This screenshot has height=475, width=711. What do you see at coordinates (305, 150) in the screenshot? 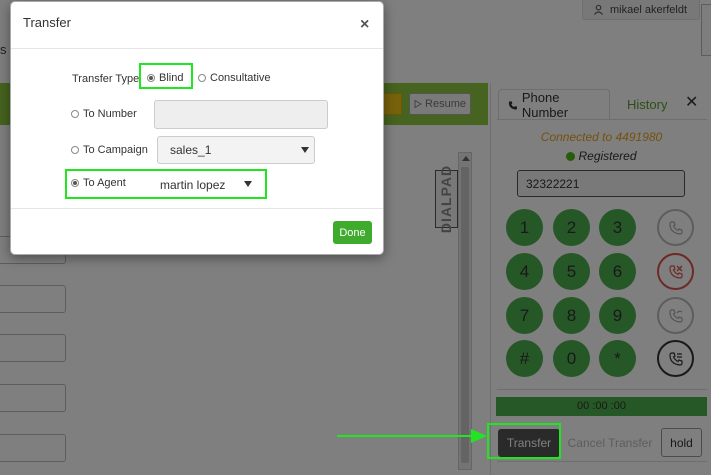
I see `chevron-down-icon` at bounding box center [305, 150].